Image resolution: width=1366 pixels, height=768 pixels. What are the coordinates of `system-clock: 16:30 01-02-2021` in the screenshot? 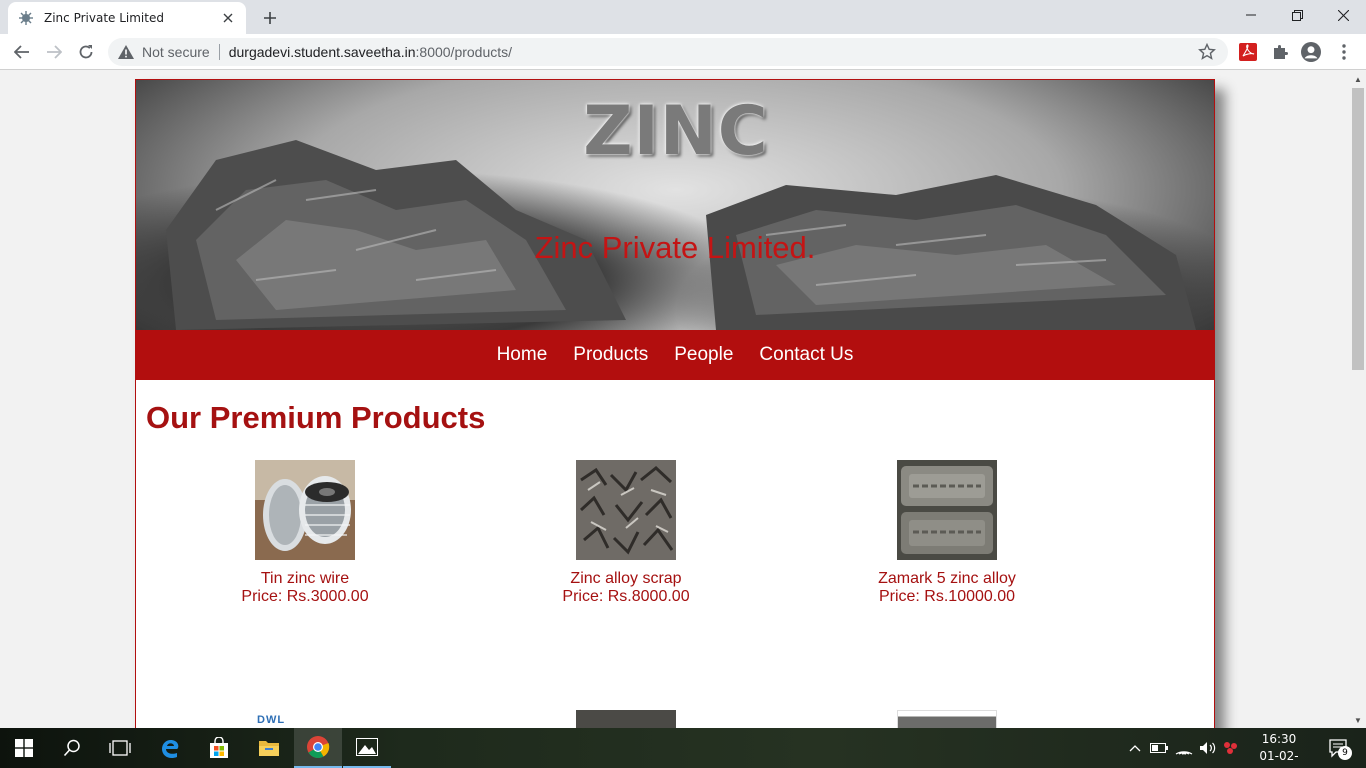 It's located at (1279, 749).